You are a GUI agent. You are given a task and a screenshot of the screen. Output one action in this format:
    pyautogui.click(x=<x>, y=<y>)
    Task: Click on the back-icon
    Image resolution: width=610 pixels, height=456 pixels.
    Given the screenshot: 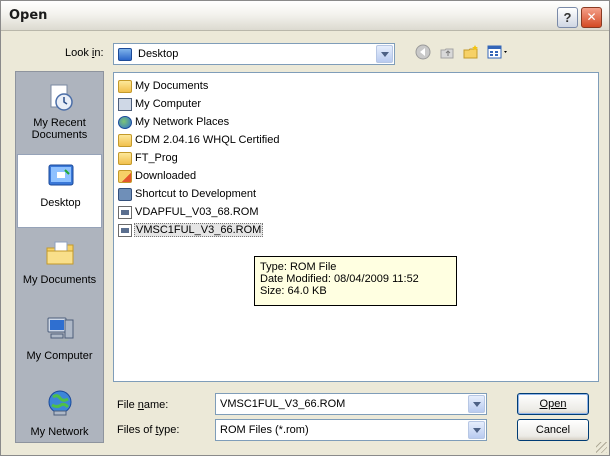 What is the action you would take?
    pyautogui.click(x=423, y=54)
    